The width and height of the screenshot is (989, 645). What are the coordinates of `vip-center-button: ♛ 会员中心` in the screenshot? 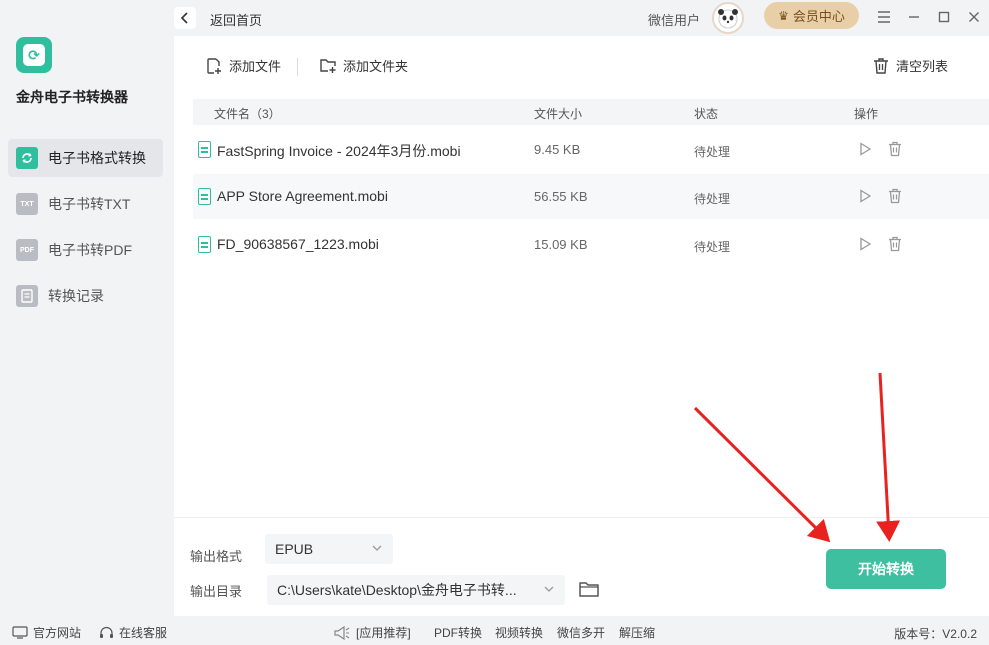 It's located at (811, 15).